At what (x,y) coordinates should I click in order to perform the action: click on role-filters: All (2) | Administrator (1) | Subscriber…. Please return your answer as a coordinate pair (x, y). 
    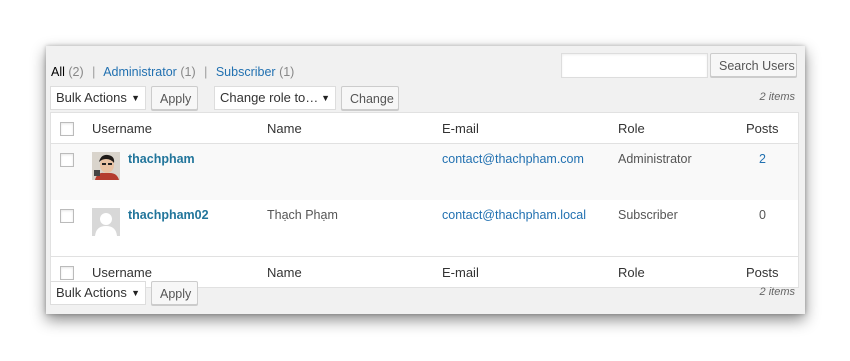
    Looking at the image, I should click on (172, 72).